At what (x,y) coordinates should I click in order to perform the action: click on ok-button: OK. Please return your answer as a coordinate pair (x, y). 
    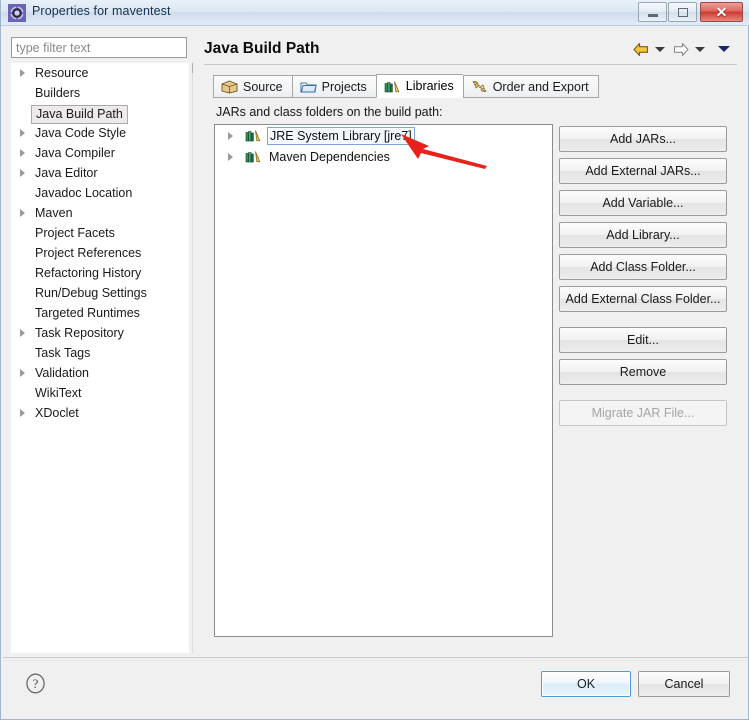
    Looking at the image, I should click on (586, 684).